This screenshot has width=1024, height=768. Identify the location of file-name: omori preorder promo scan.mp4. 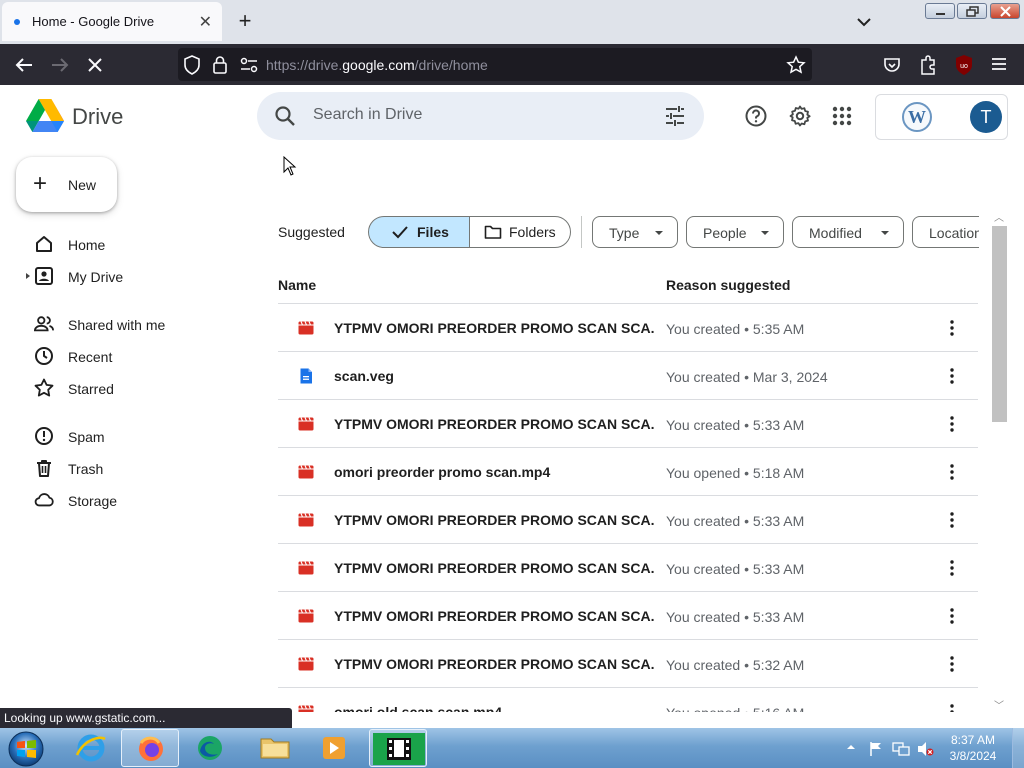
(494, 472).